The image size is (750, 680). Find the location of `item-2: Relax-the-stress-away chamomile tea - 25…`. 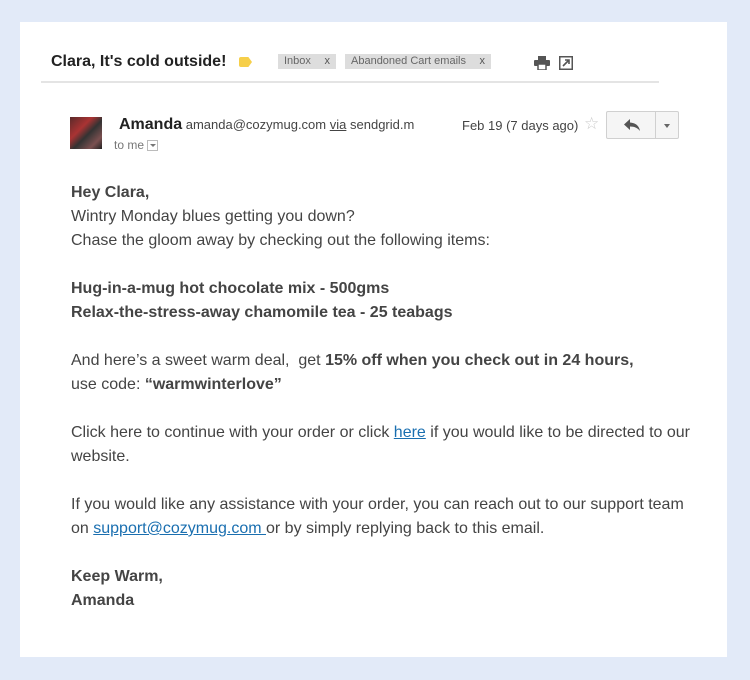

item-2: Relax-the-stress-away chamomile tea - 25… is located at coordinates (262, 312).